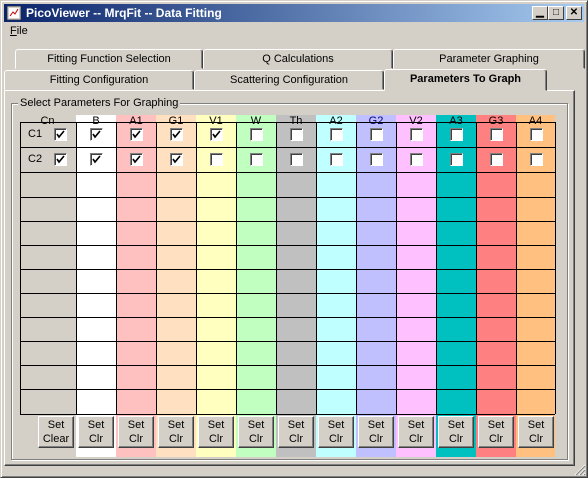 The height and width of the screenshot is (478, 588). I want to click on row-label: C1, so click(35, 134).